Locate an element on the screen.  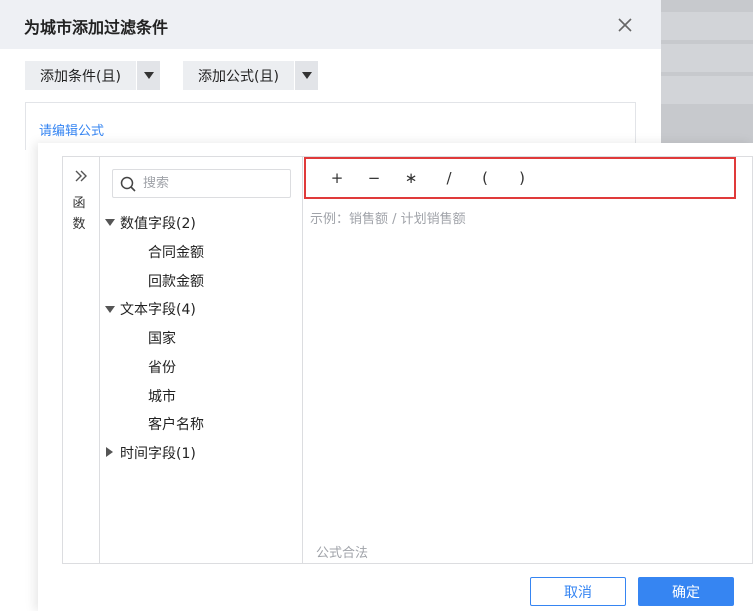
tree-field: 客户名称 is located at coordinates (176, 424).